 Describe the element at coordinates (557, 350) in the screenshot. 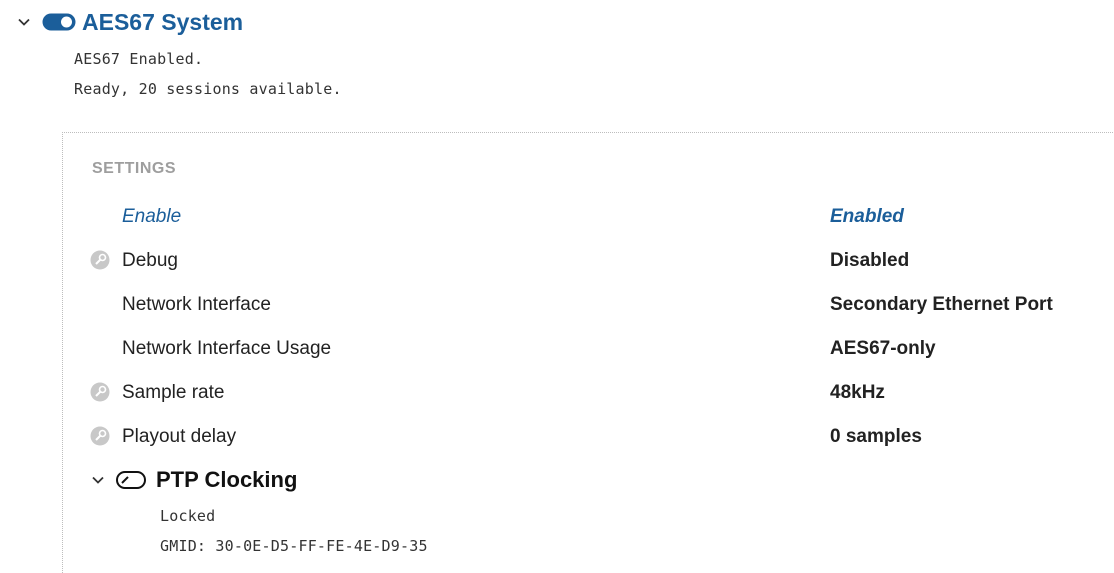

I see `setting-row-network-interface-usage: Network Interface Usage AES67-only` at that location.